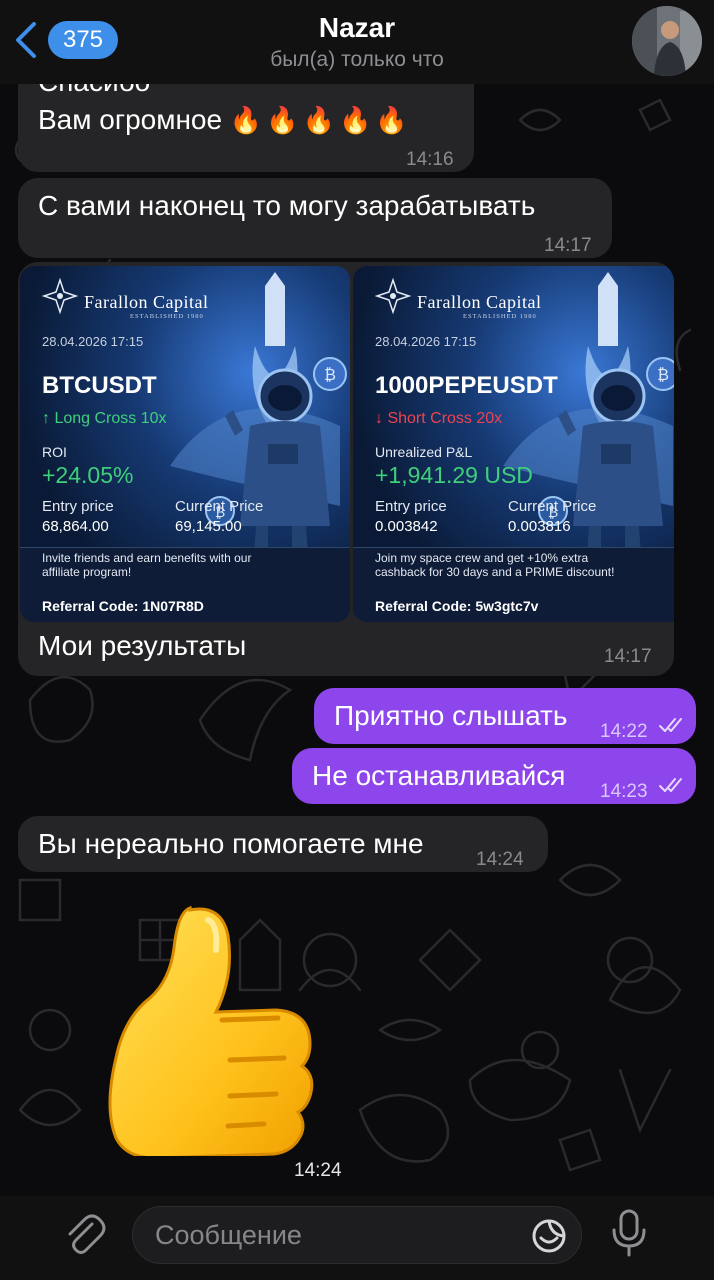  I want to click on metric-value: +24.05%, so click(88, 475).